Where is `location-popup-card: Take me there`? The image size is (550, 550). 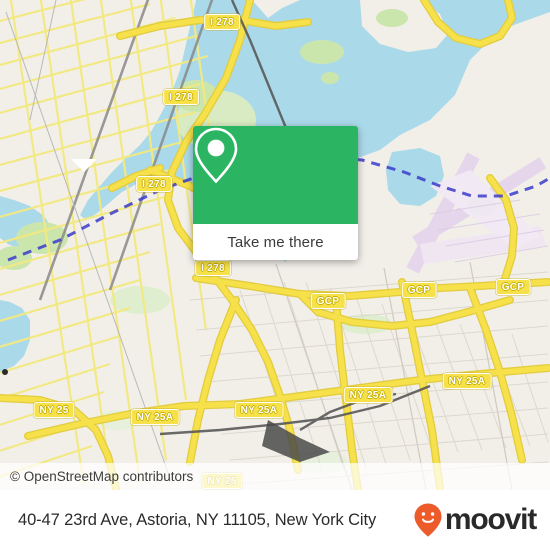 location-popup-card: Take me there is located at coordinates (275, 193).